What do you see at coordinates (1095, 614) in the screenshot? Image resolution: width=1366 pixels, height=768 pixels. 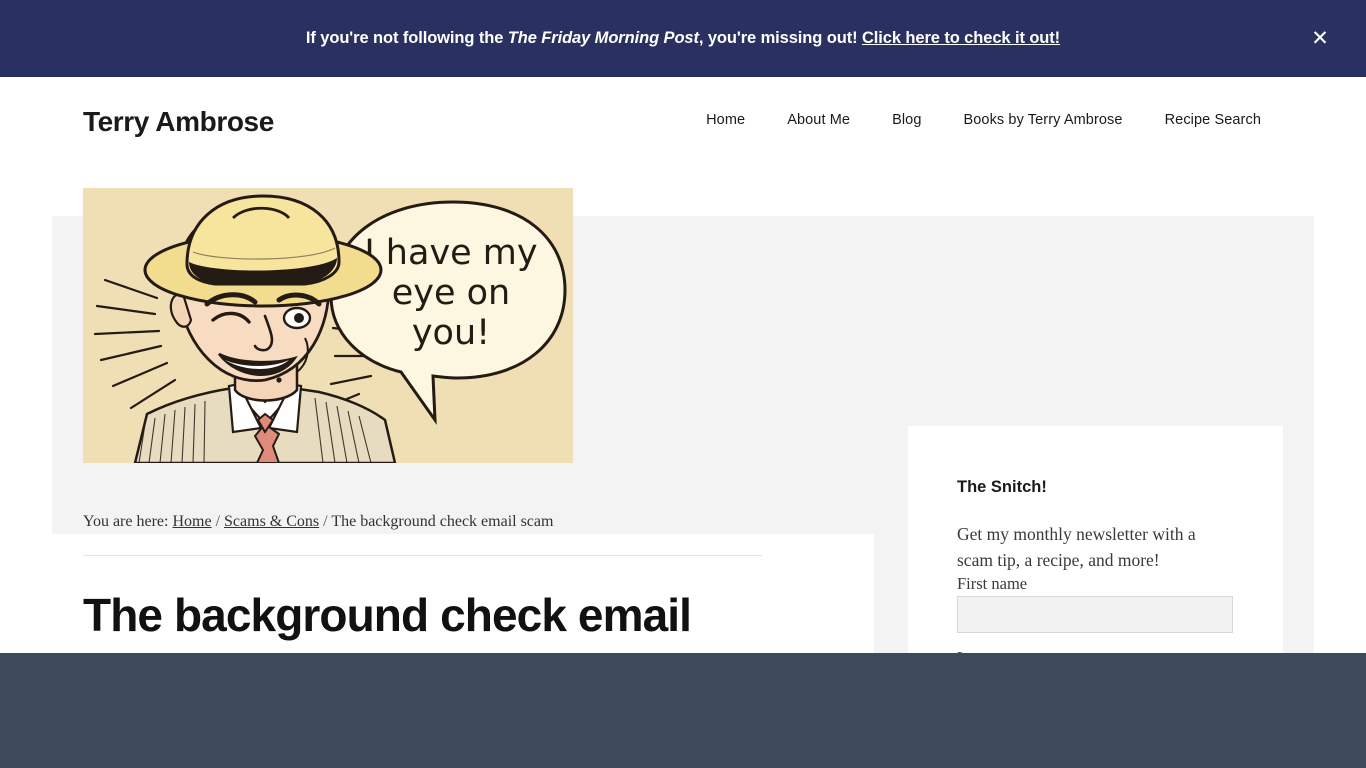 I see `first-name-input` at bounding box center [1095, 614].